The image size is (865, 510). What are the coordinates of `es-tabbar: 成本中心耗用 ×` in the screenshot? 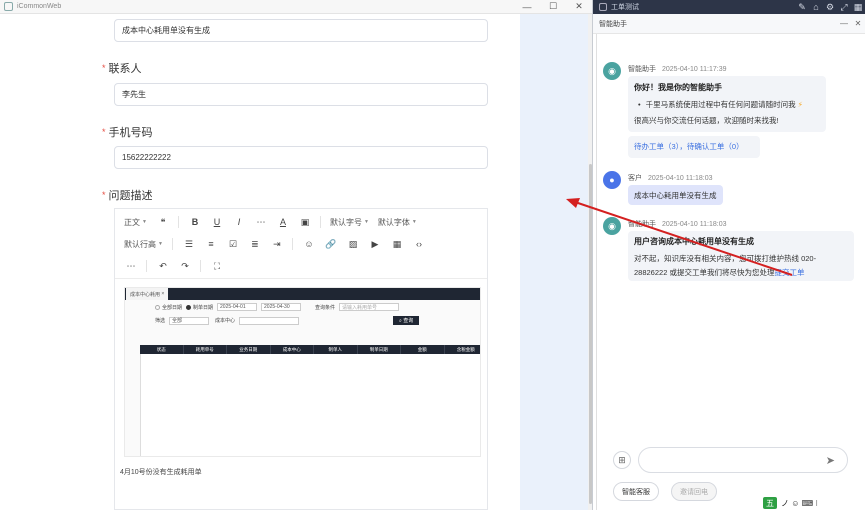 It's located at (302, 294).